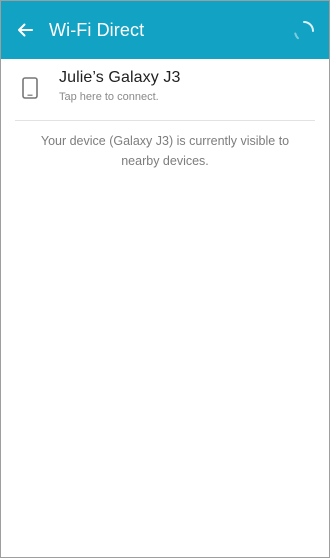 The height and width of the screenshot is (558, 330). Describe the element at coordinates (109, 97) in the screenshot. I see `device-connect-hint: Tap here to connect.` at that location.